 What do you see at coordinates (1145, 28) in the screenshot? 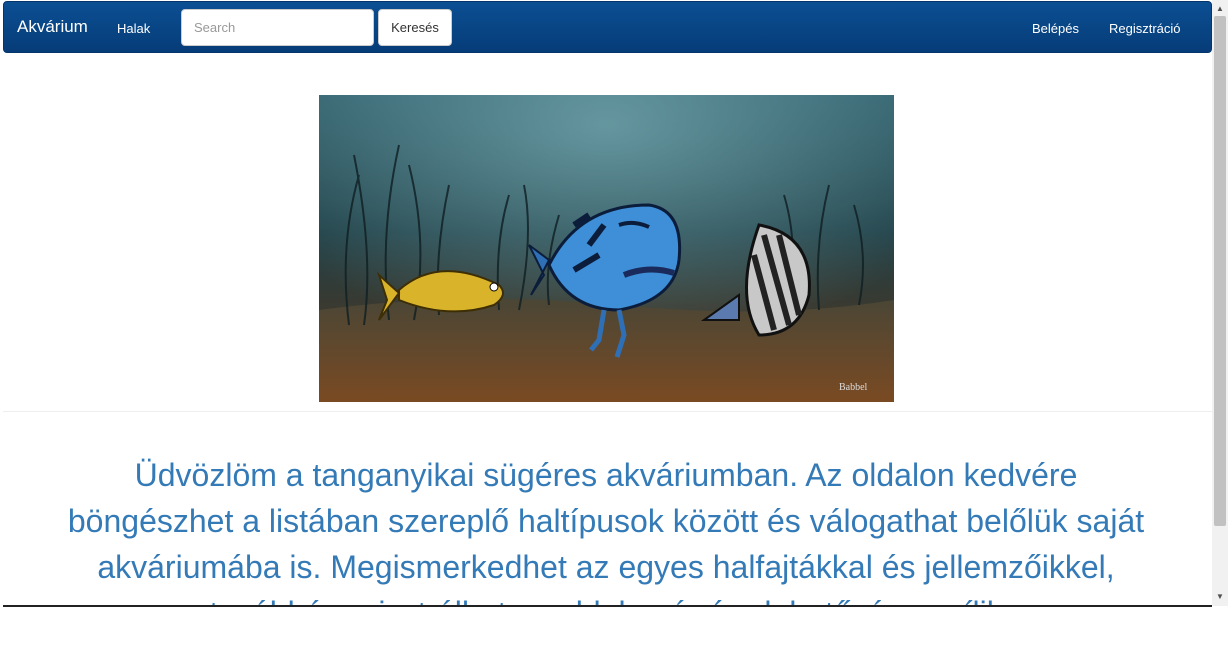
I see `nav-link-register: Regisztráció` at bounding box center [1145, 28].